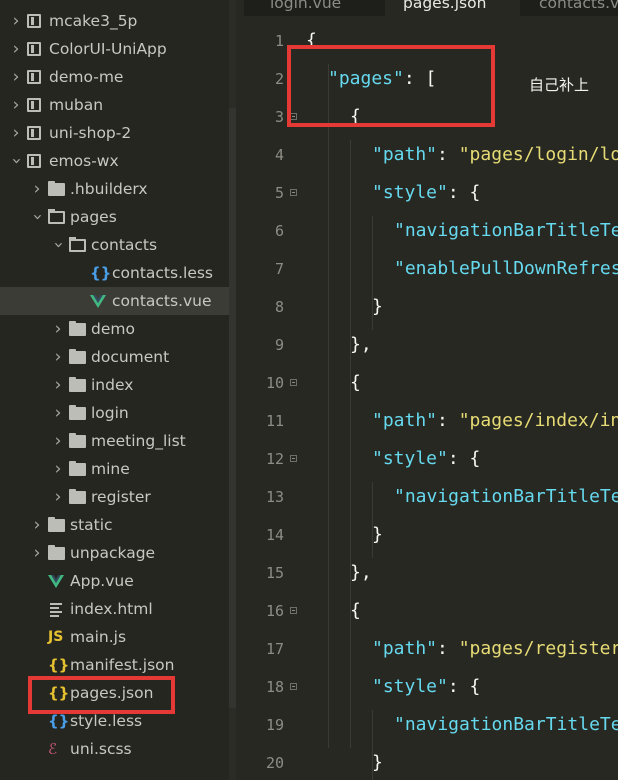 The image size is (618, 780). What do you see at coordinates (232, 408) in the screenshot?
I see `sidebar-scrollbar-thumb` at bounding box center [232, 408].